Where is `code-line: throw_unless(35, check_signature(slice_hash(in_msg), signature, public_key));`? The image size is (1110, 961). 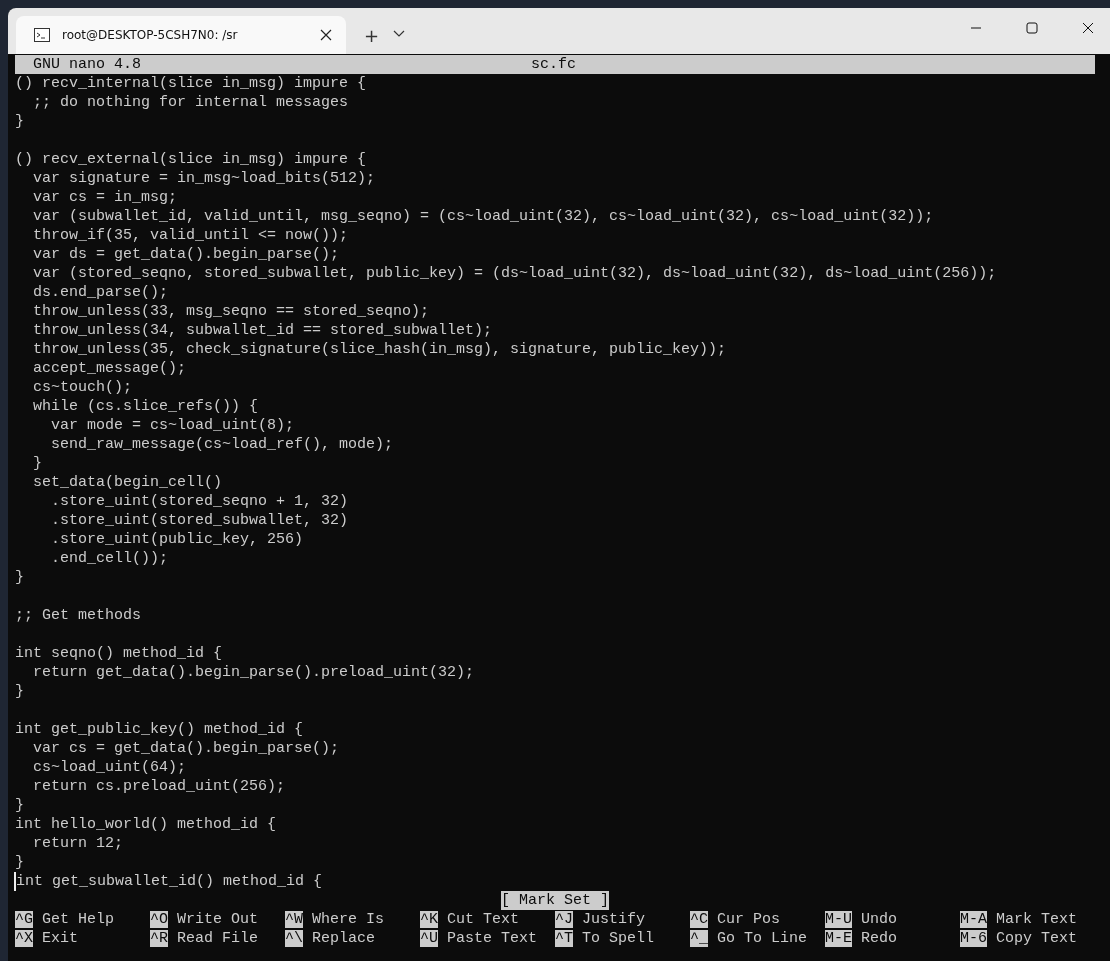
code-line: throw_unless(35, check_signature(slice_hash(in_msg), signature, public_key)); is located at coordinates (380, 349).